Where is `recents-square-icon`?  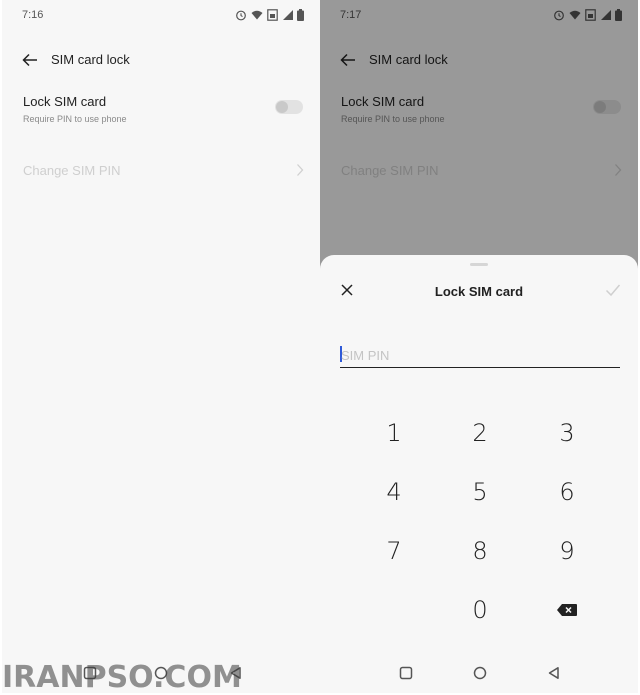
recents-square-icon is located at coordinates (406, 673).